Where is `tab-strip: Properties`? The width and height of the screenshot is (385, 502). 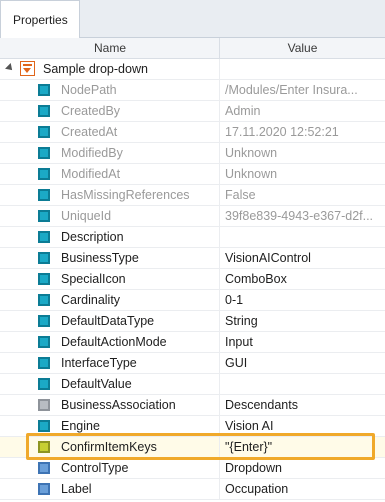 tab-strip: Properties is located at coordinates (192, 19).